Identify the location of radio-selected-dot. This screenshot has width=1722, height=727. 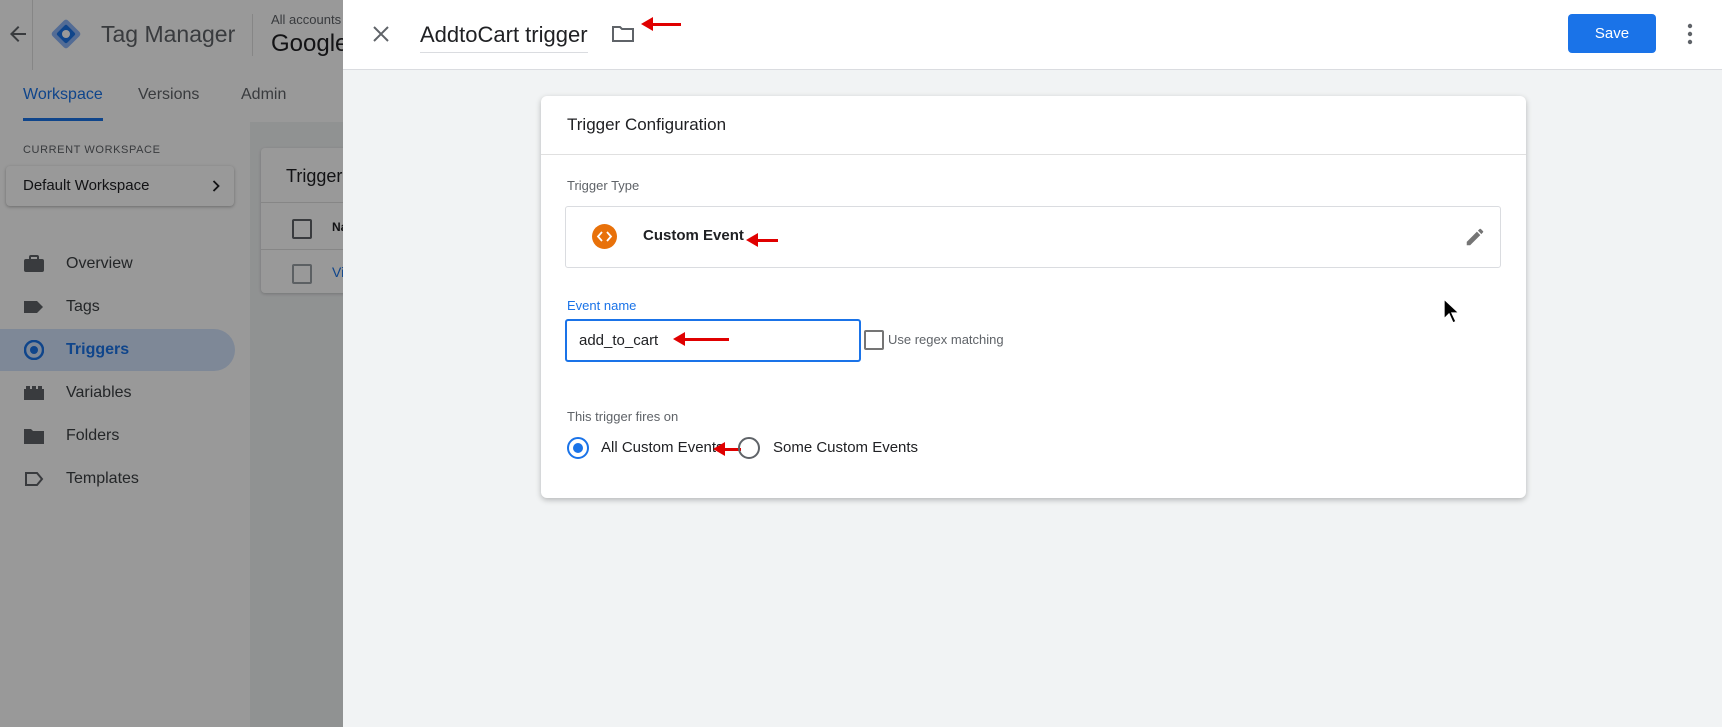
(578, 448).